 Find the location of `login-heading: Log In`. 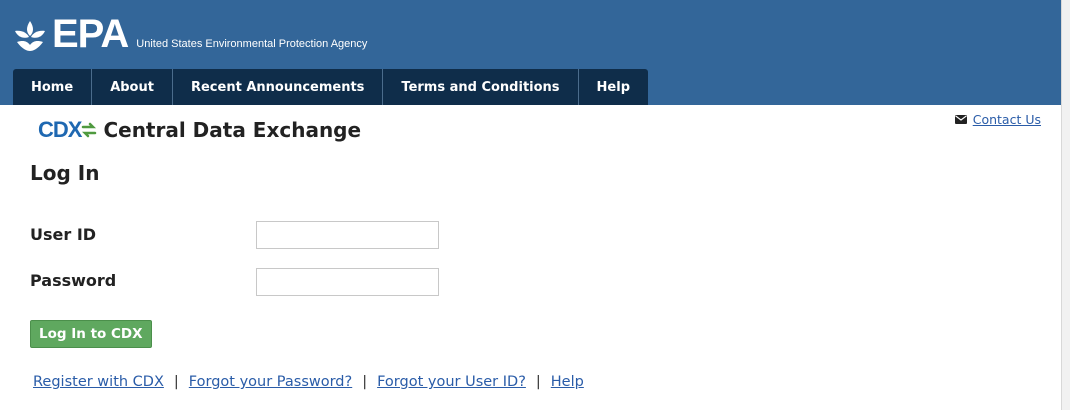

login-heading: Log In is located at coordinates (65, 173).